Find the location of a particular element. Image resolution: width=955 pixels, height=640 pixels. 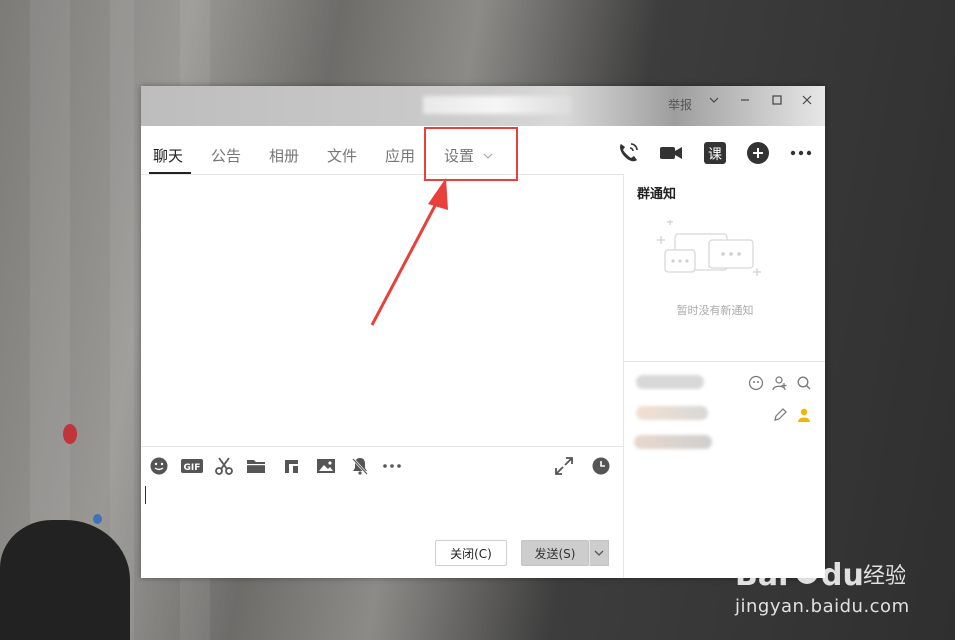

search-icon is located at coordinates (804, 383).